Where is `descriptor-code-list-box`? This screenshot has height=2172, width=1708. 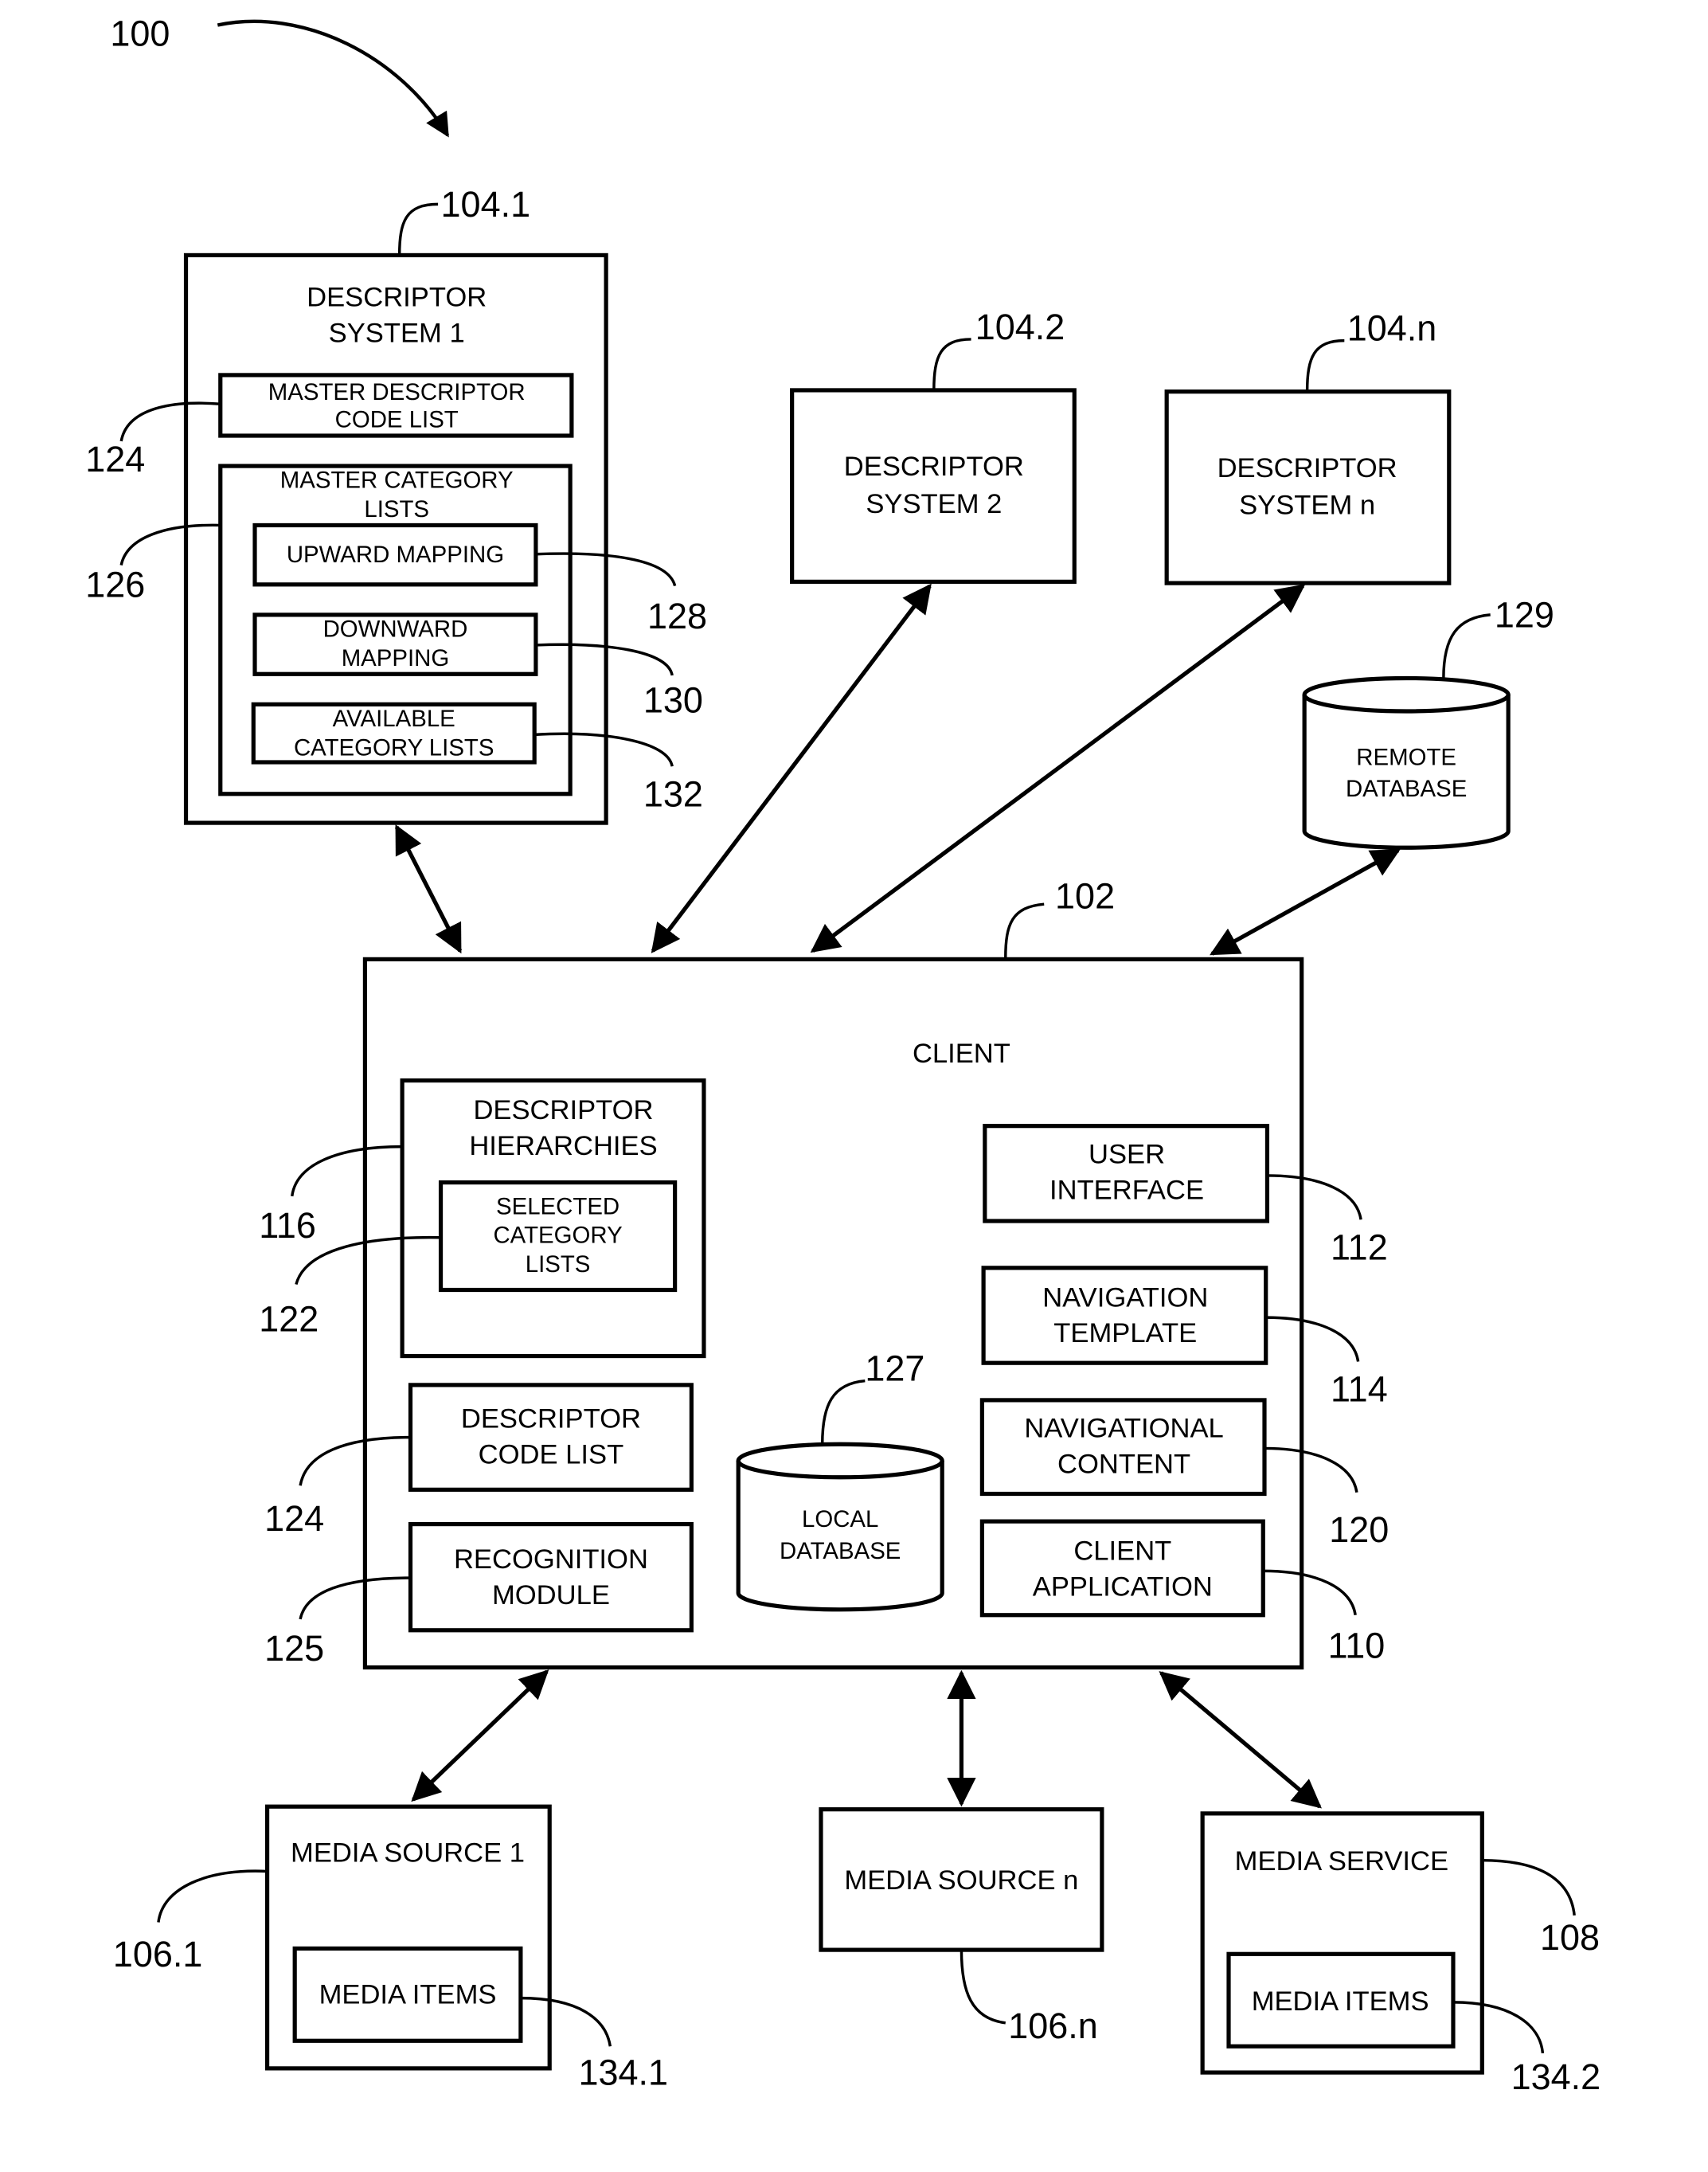
descriptor-code-list-box is located at coordinates (551, 1438).